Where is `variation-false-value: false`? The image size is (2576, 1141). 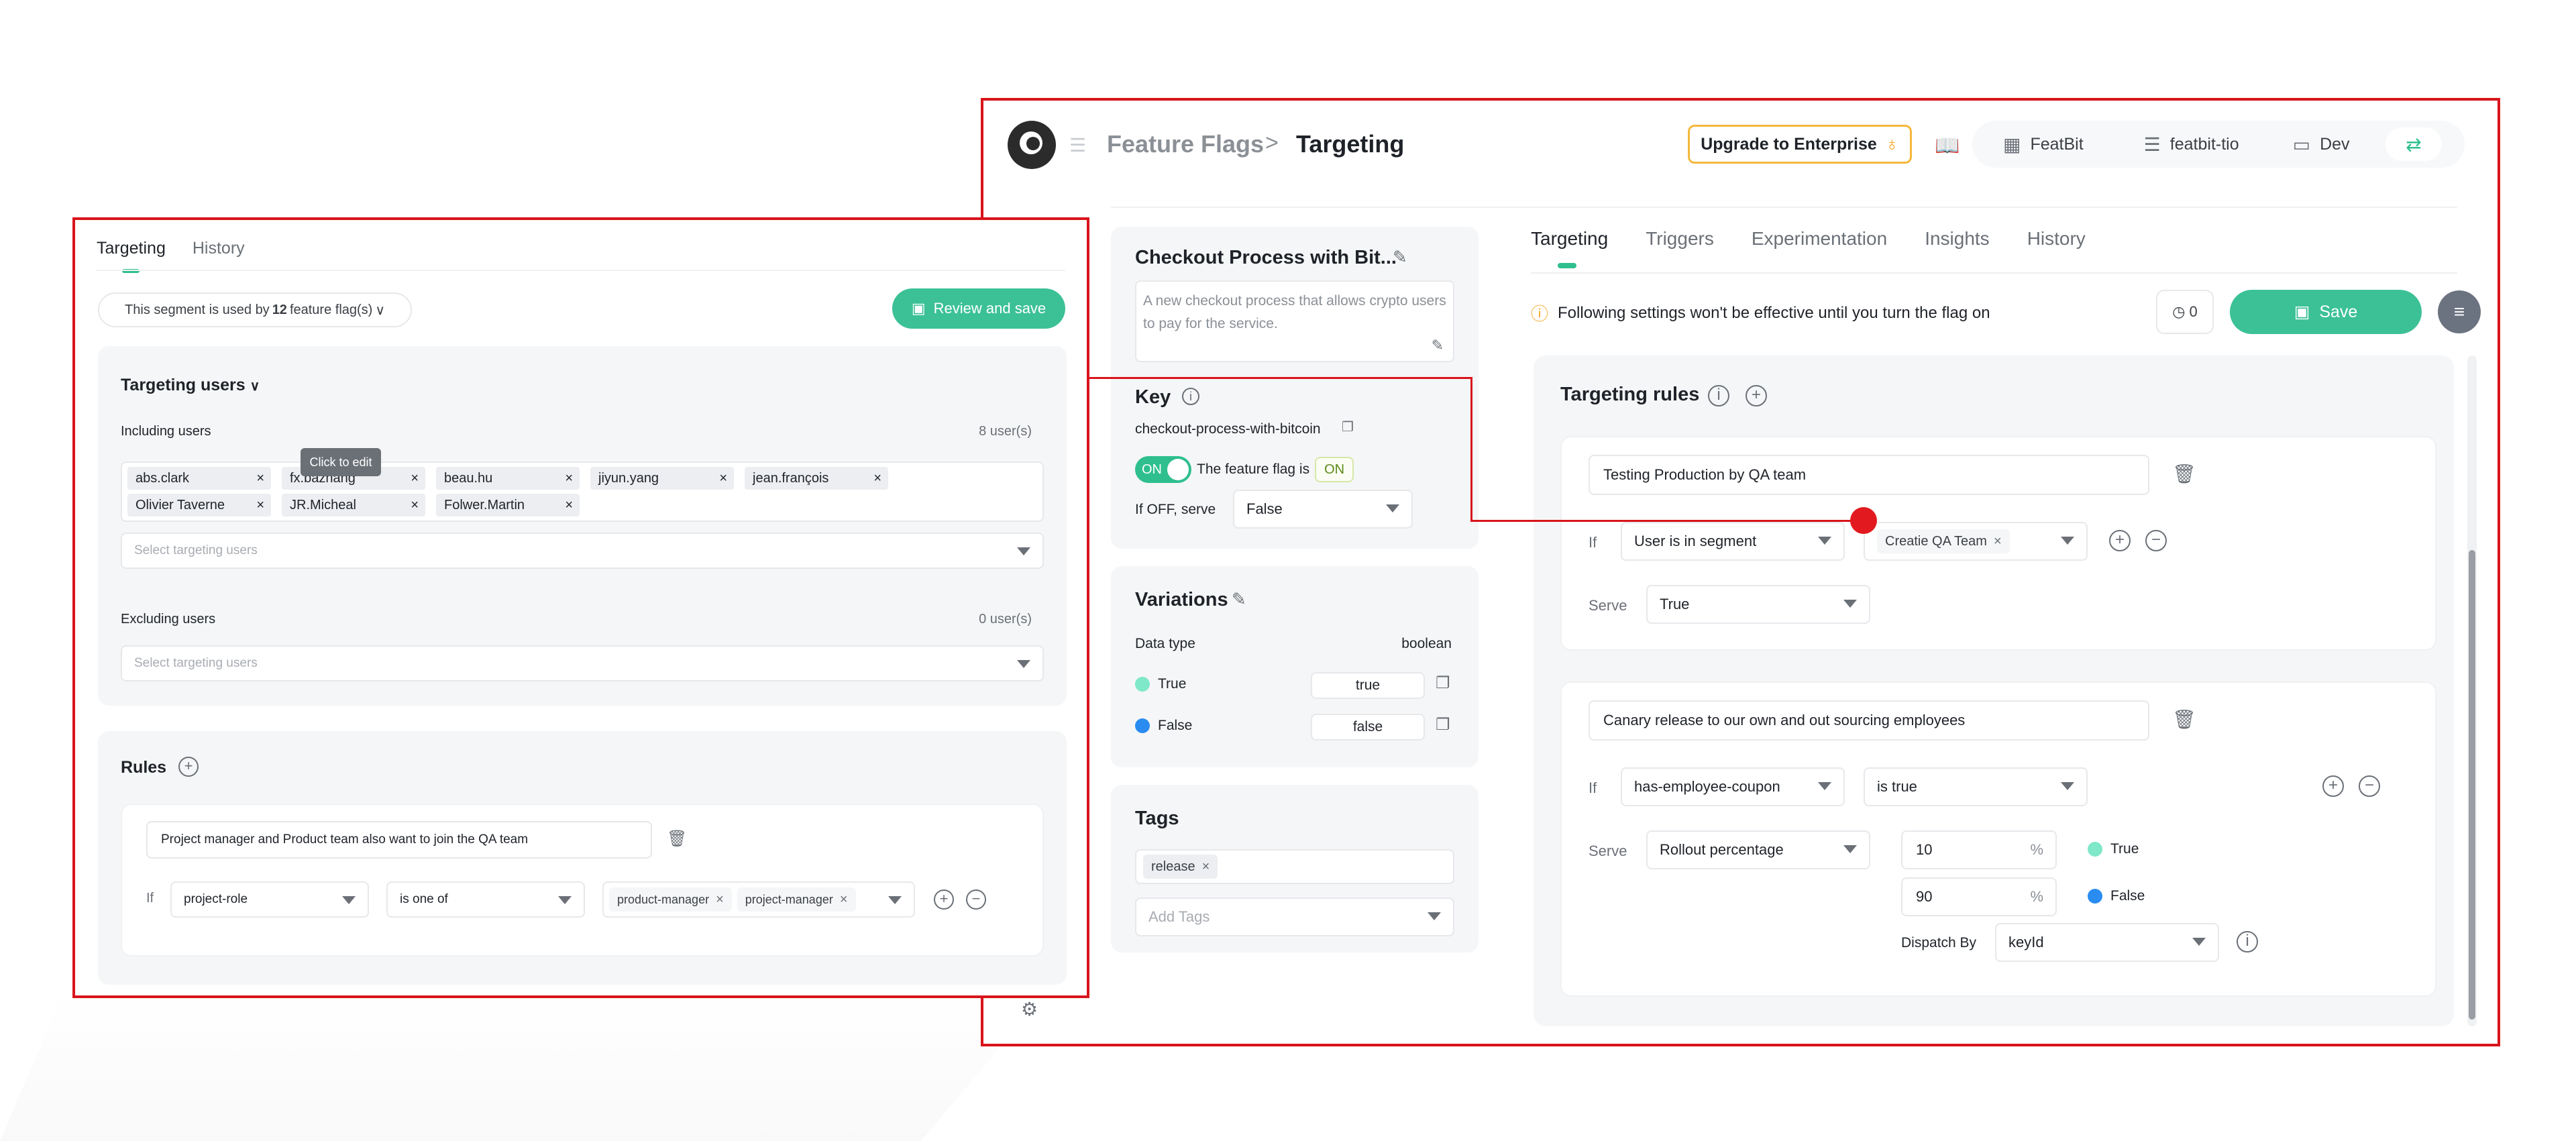
variation-false-value: false is located at coordinates (1368, 728).